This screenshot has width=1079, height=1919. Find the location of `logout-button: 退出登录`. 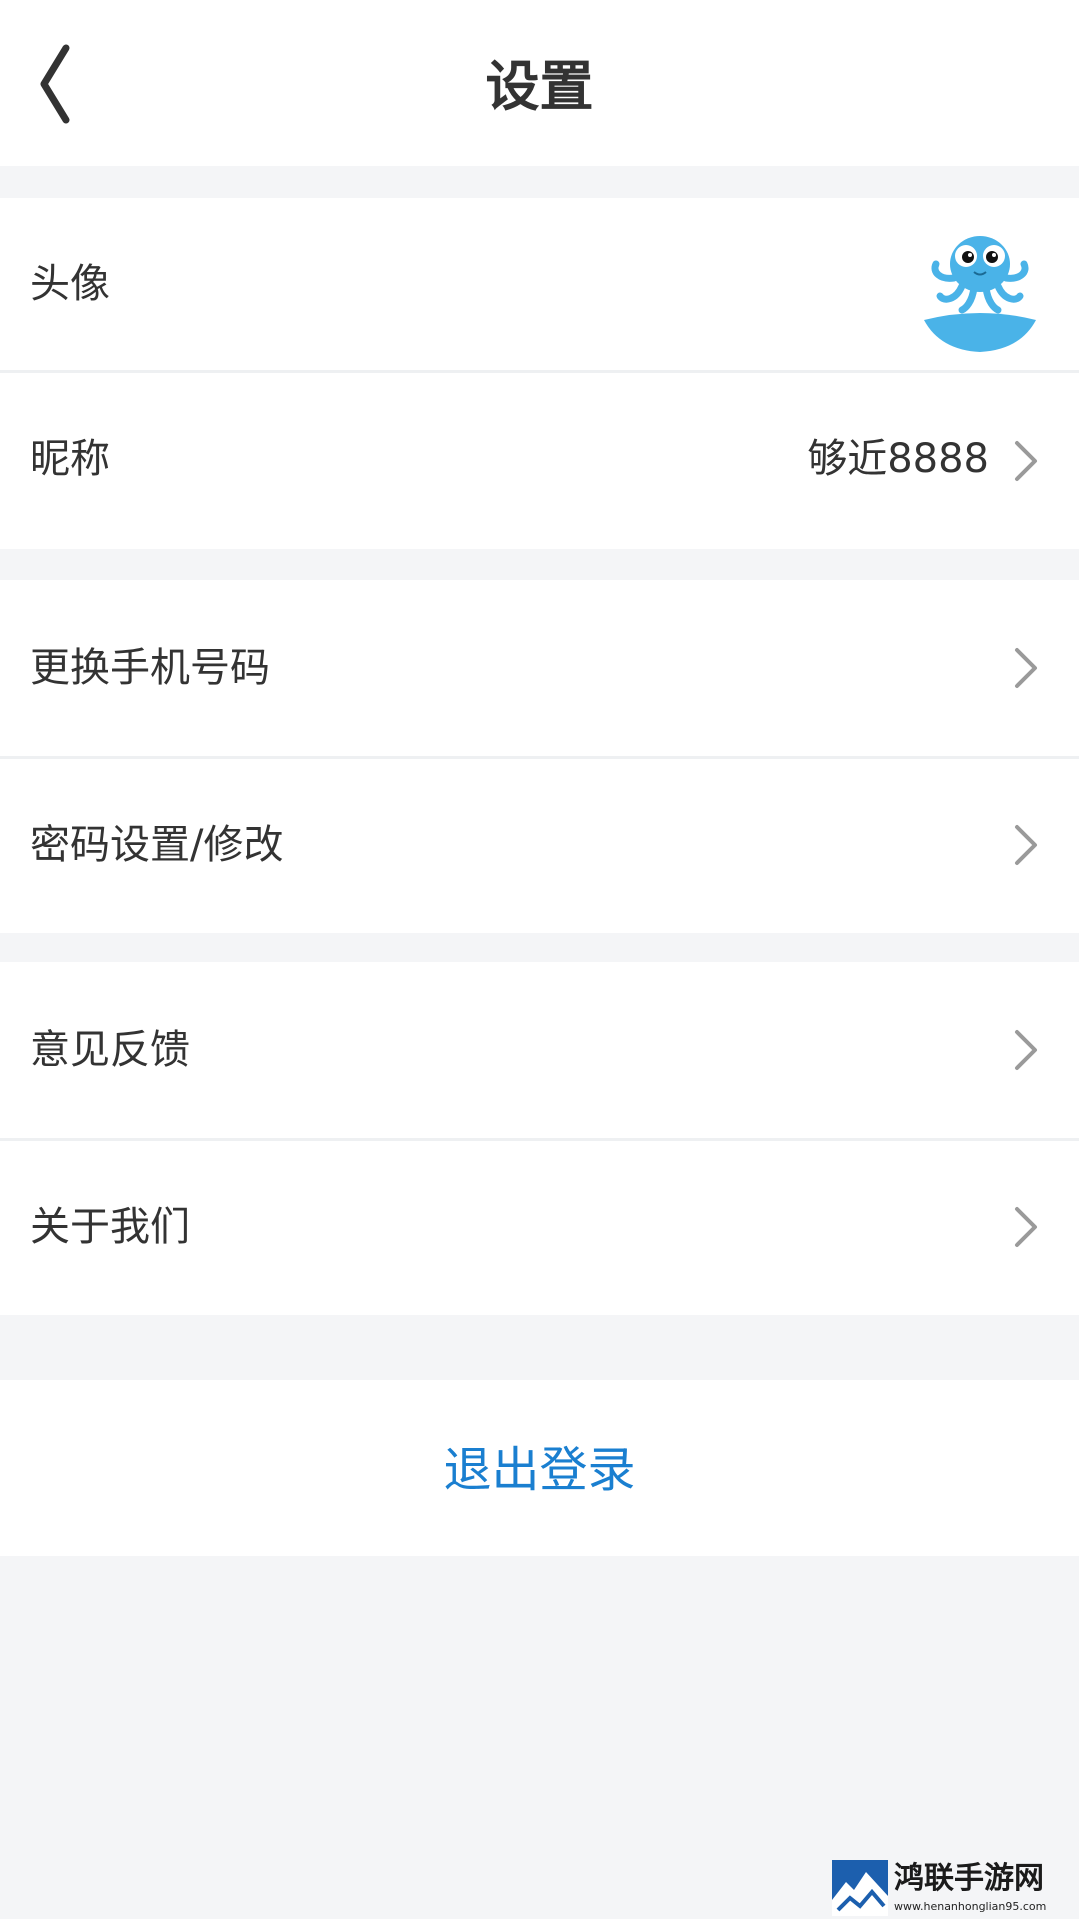

logout-button: 退出登录 is located at coordinates (539, 1468).